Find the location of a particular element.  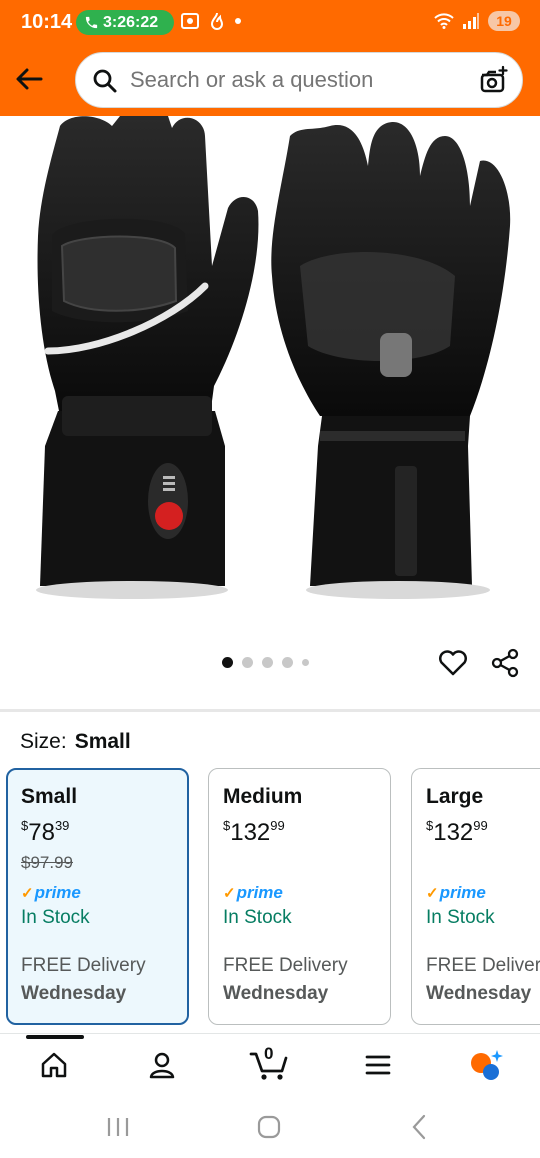

search-input is located at coordinates (300, 80).